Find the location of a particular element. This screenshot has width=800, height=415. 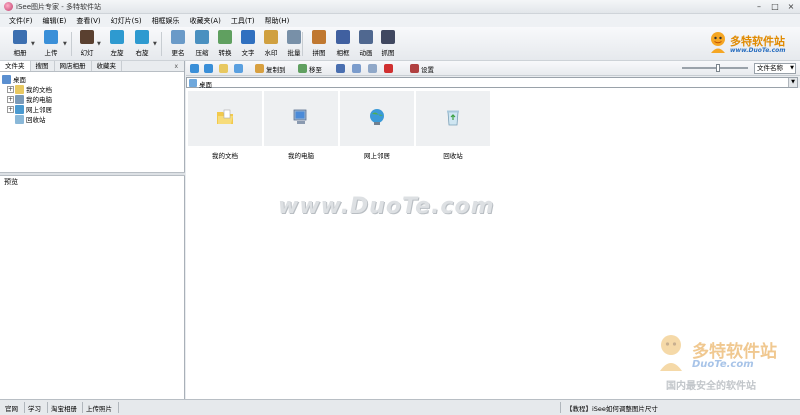

upload-button: 上传 is located at coordinates (51, 43).